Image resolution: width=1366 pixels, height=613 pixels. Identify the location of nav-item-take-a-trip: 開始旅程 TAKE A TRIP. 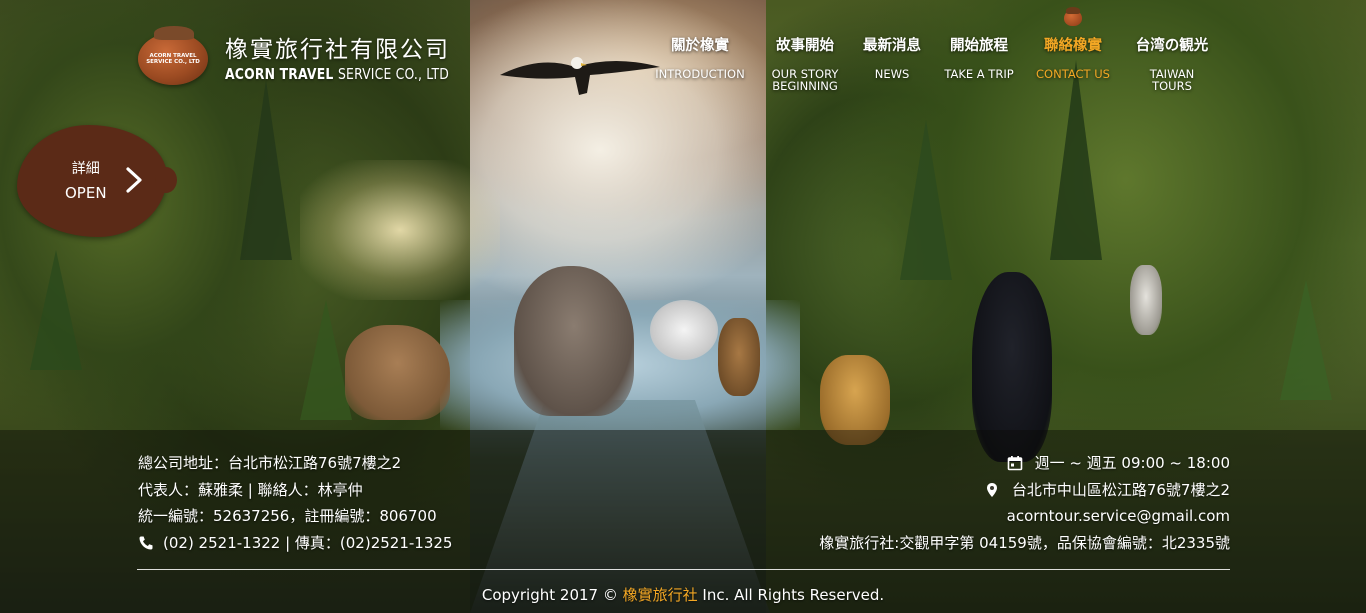
(979, 57).